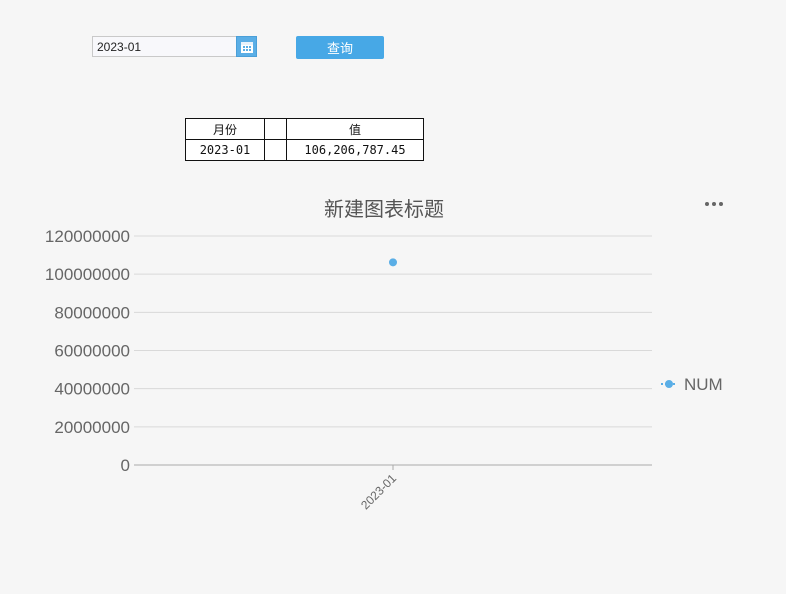 The width and height of the screenshot is (786, 594). Describe the element at coordinates (703, 384) in the screenshot. I see `legend-label: NUM` at that location.